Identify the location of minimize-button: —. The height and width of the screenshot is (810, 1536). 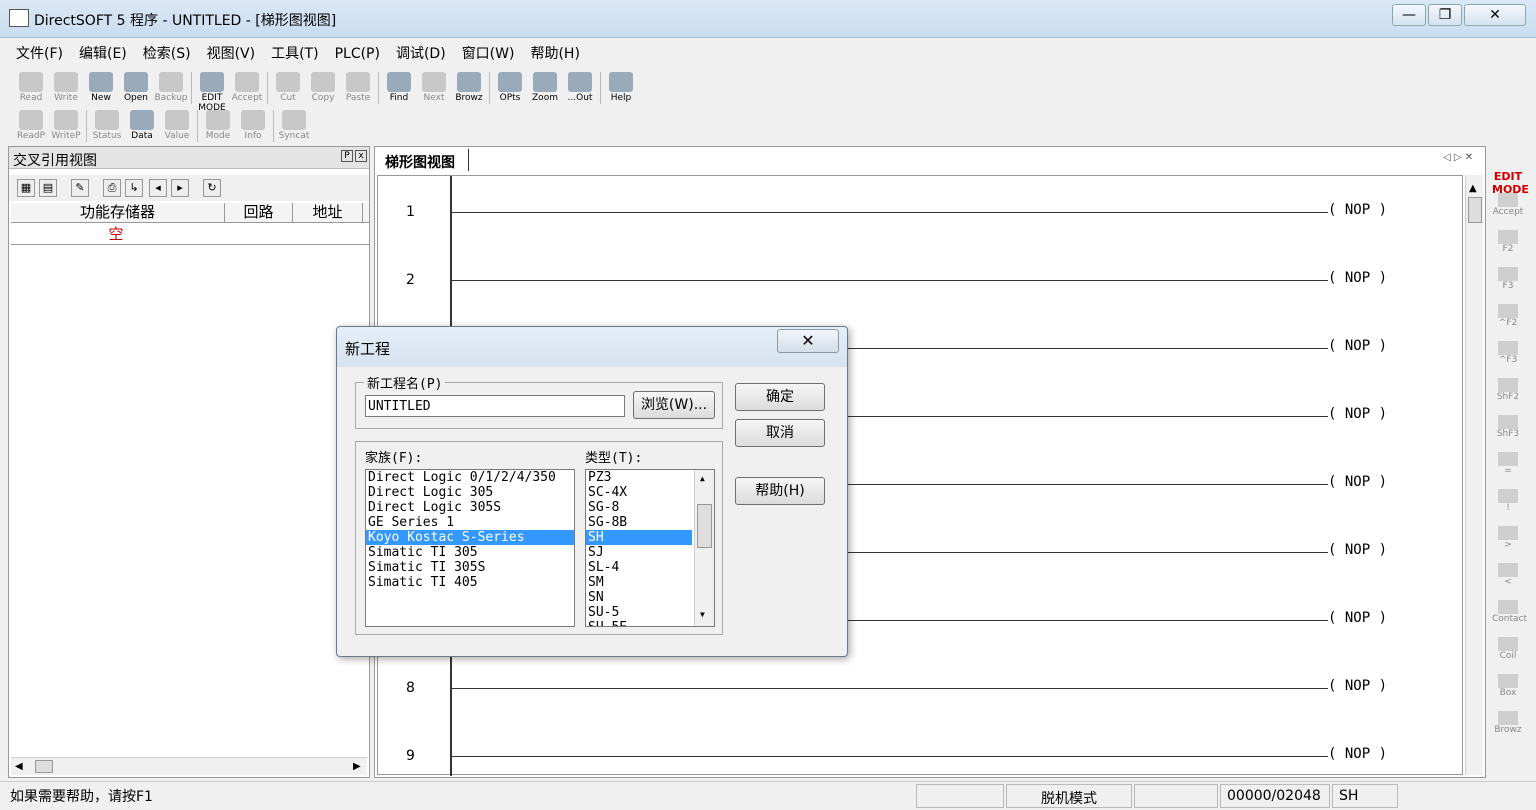
(1409, 15).